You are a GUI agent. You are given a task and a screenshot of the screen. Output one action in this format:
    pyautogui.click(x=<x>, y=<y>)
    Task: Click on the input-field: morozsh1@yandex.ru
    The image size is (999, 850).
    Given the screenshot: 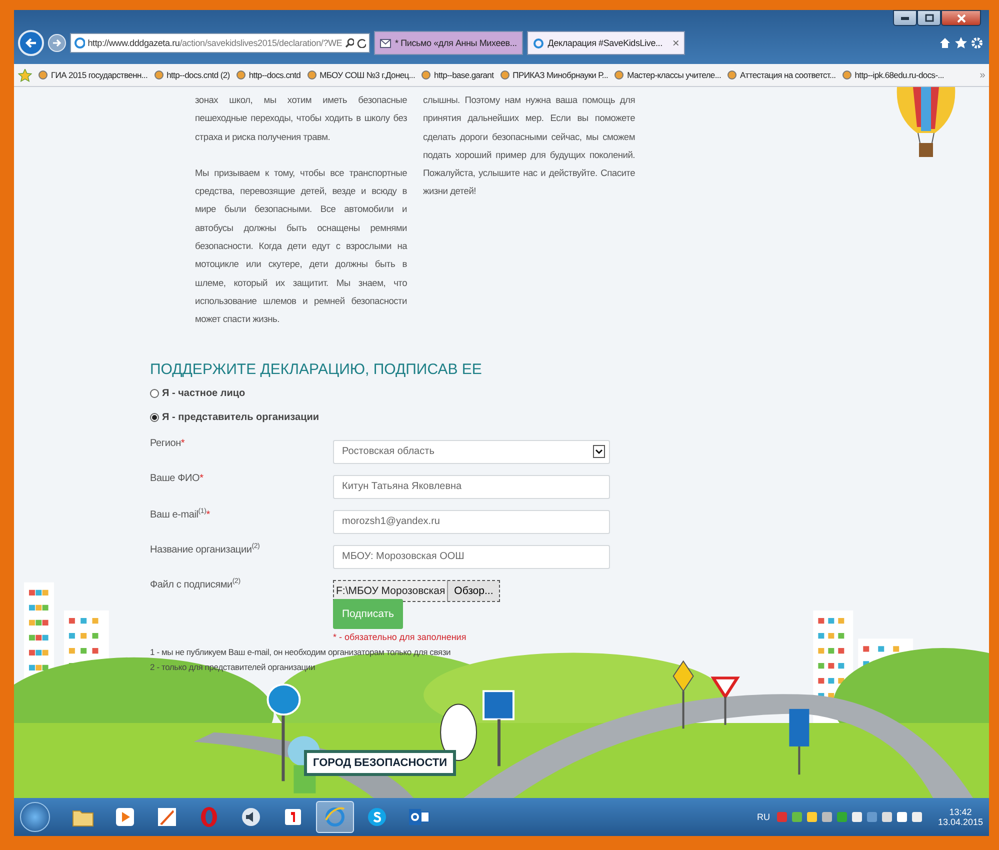 What is the action you would take?
    pyautogui.click(x=471, y=522)
    